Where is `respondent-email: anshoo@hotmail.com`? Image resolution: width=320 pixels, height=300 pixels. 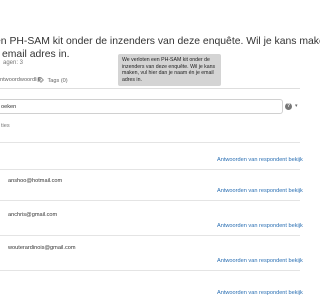 respondent-email: anshoo@hotmail.com is located at coordinates (35, 181).